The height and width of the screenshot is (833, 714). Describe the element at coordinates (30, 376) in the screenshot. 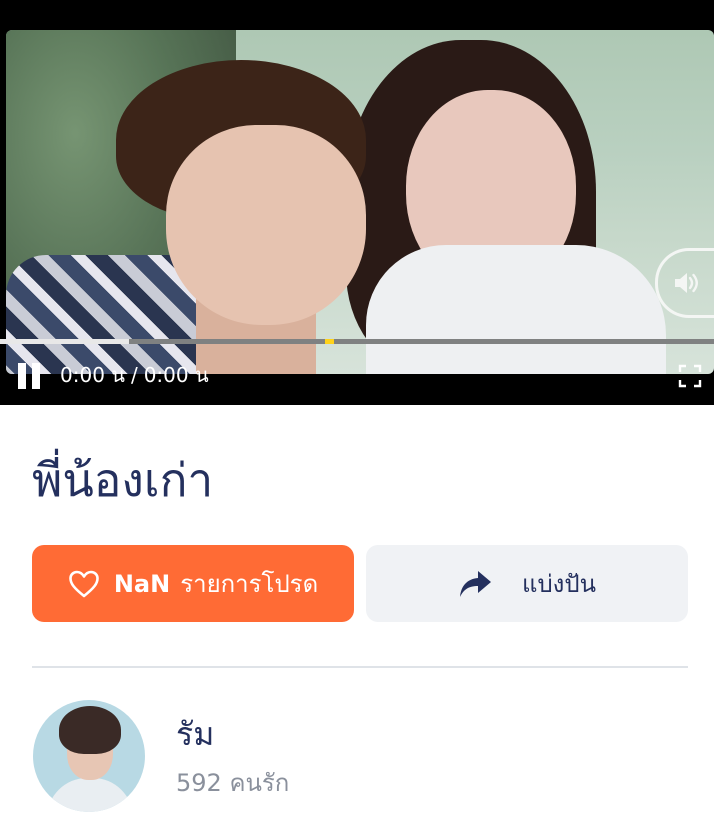

I see `pause-button` at that location.